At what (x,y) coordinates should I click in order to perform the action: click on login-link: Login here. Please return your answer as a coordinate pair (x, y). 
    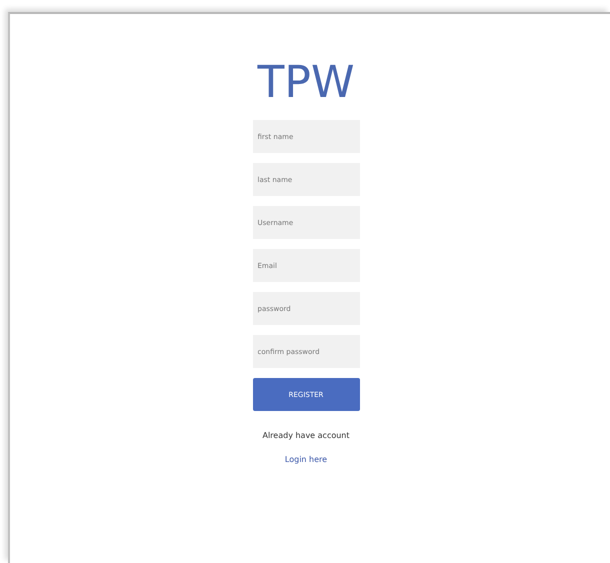
    Looking at the image, I should click on (306, 459).